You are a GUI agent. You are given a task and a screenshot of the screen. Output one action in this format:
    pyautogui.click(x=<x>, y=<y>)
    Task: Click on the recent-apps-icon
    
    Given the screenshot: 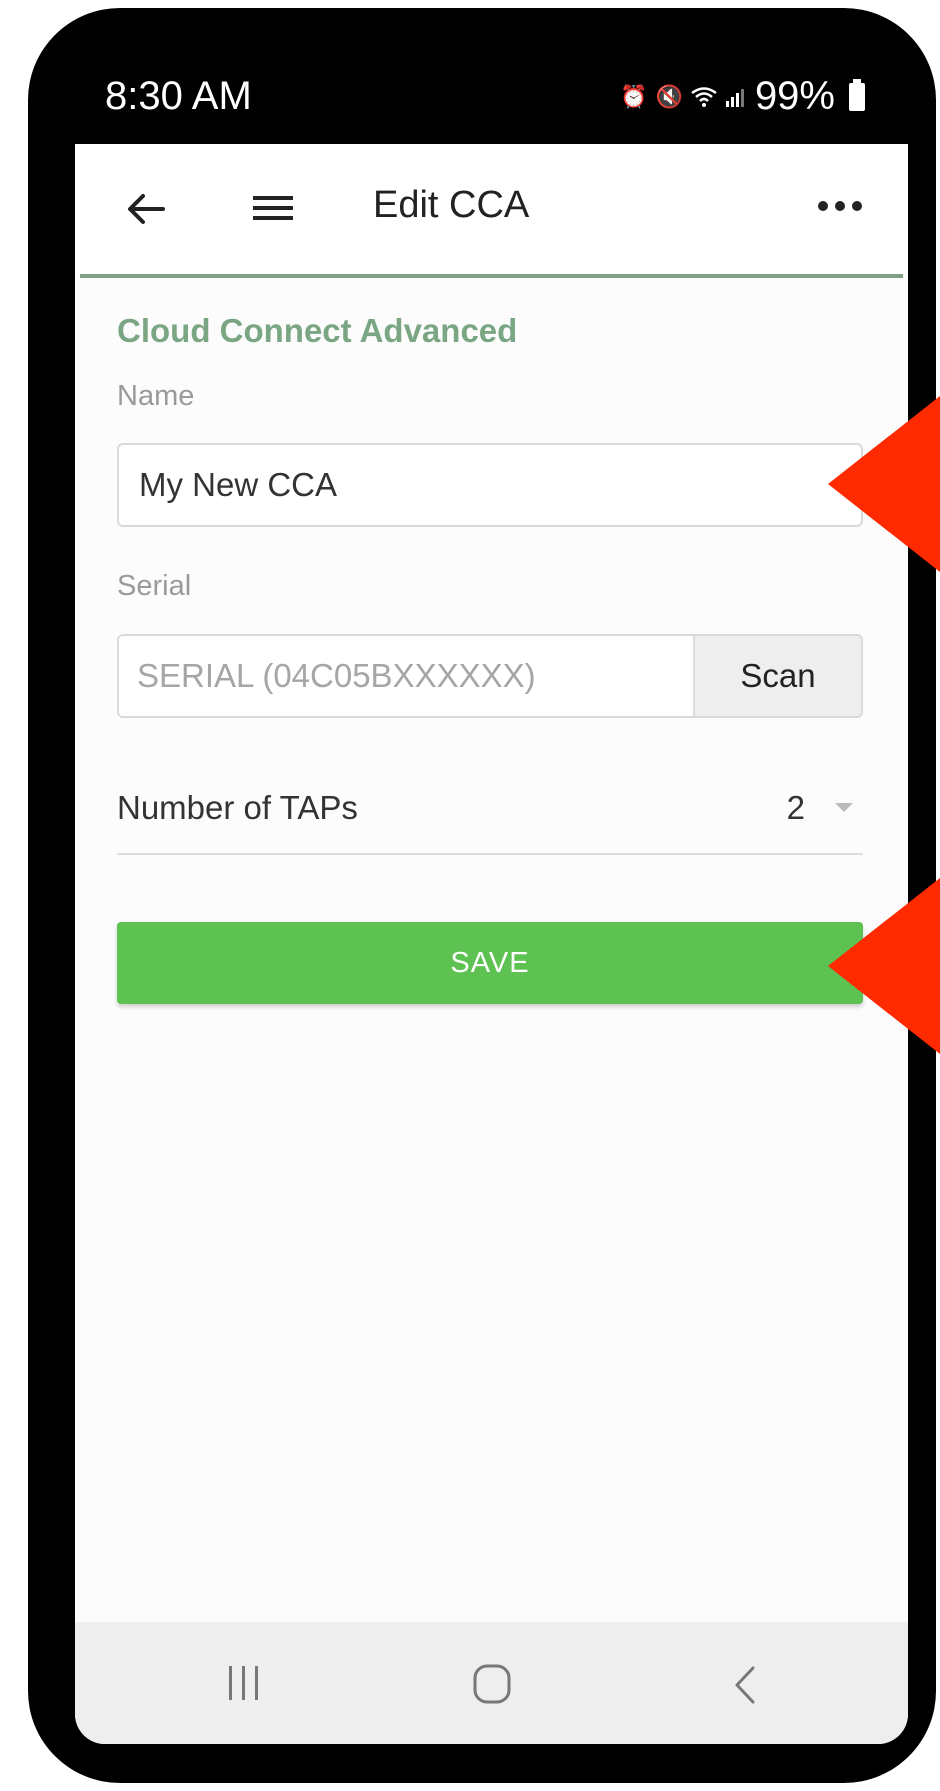 What is the action you would take?
    pyautogui.click(x=244, y=1683)
    